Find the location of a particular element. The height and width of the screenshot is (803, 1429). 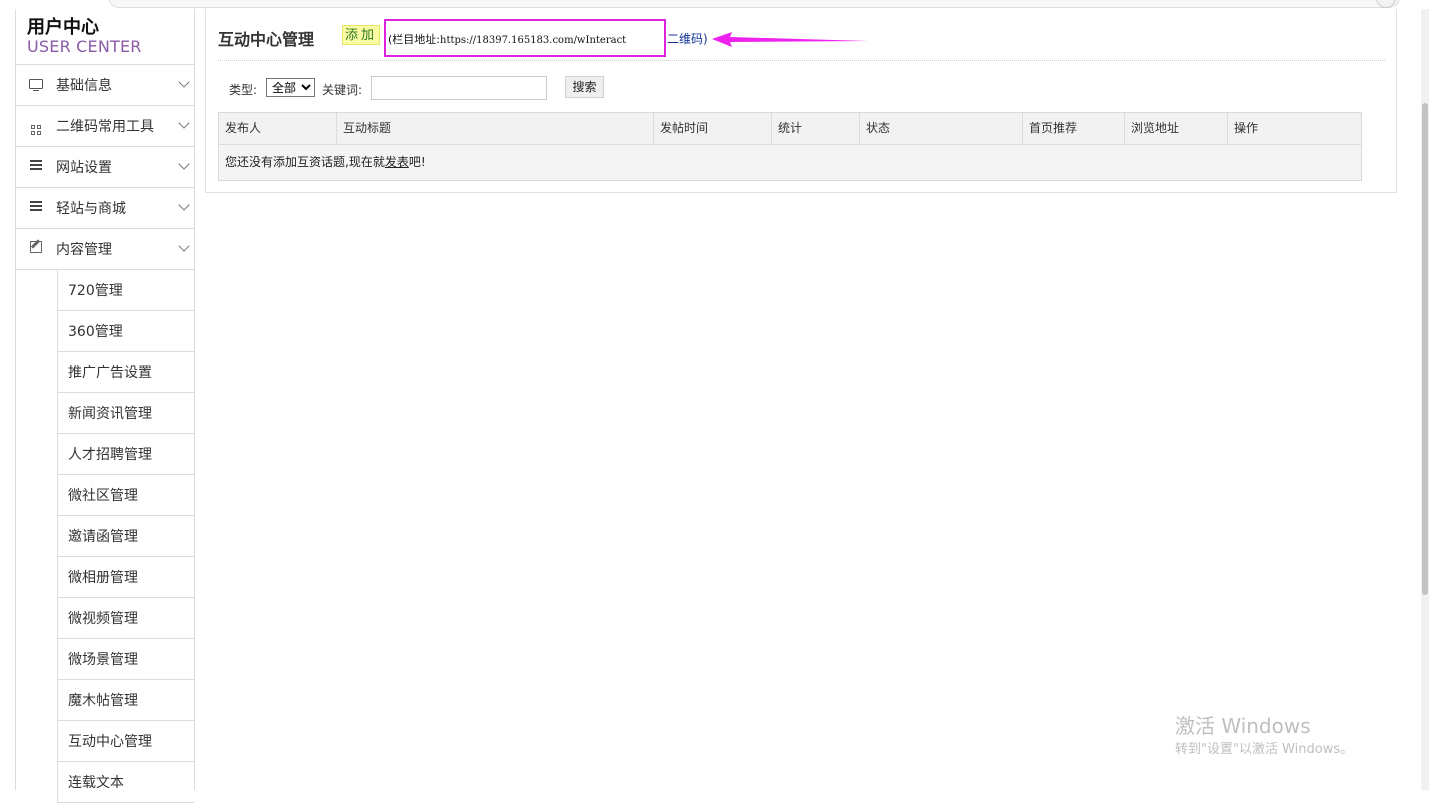

brand-logo: 用户中心 USER CENTER is located at coordinates (105, 37).